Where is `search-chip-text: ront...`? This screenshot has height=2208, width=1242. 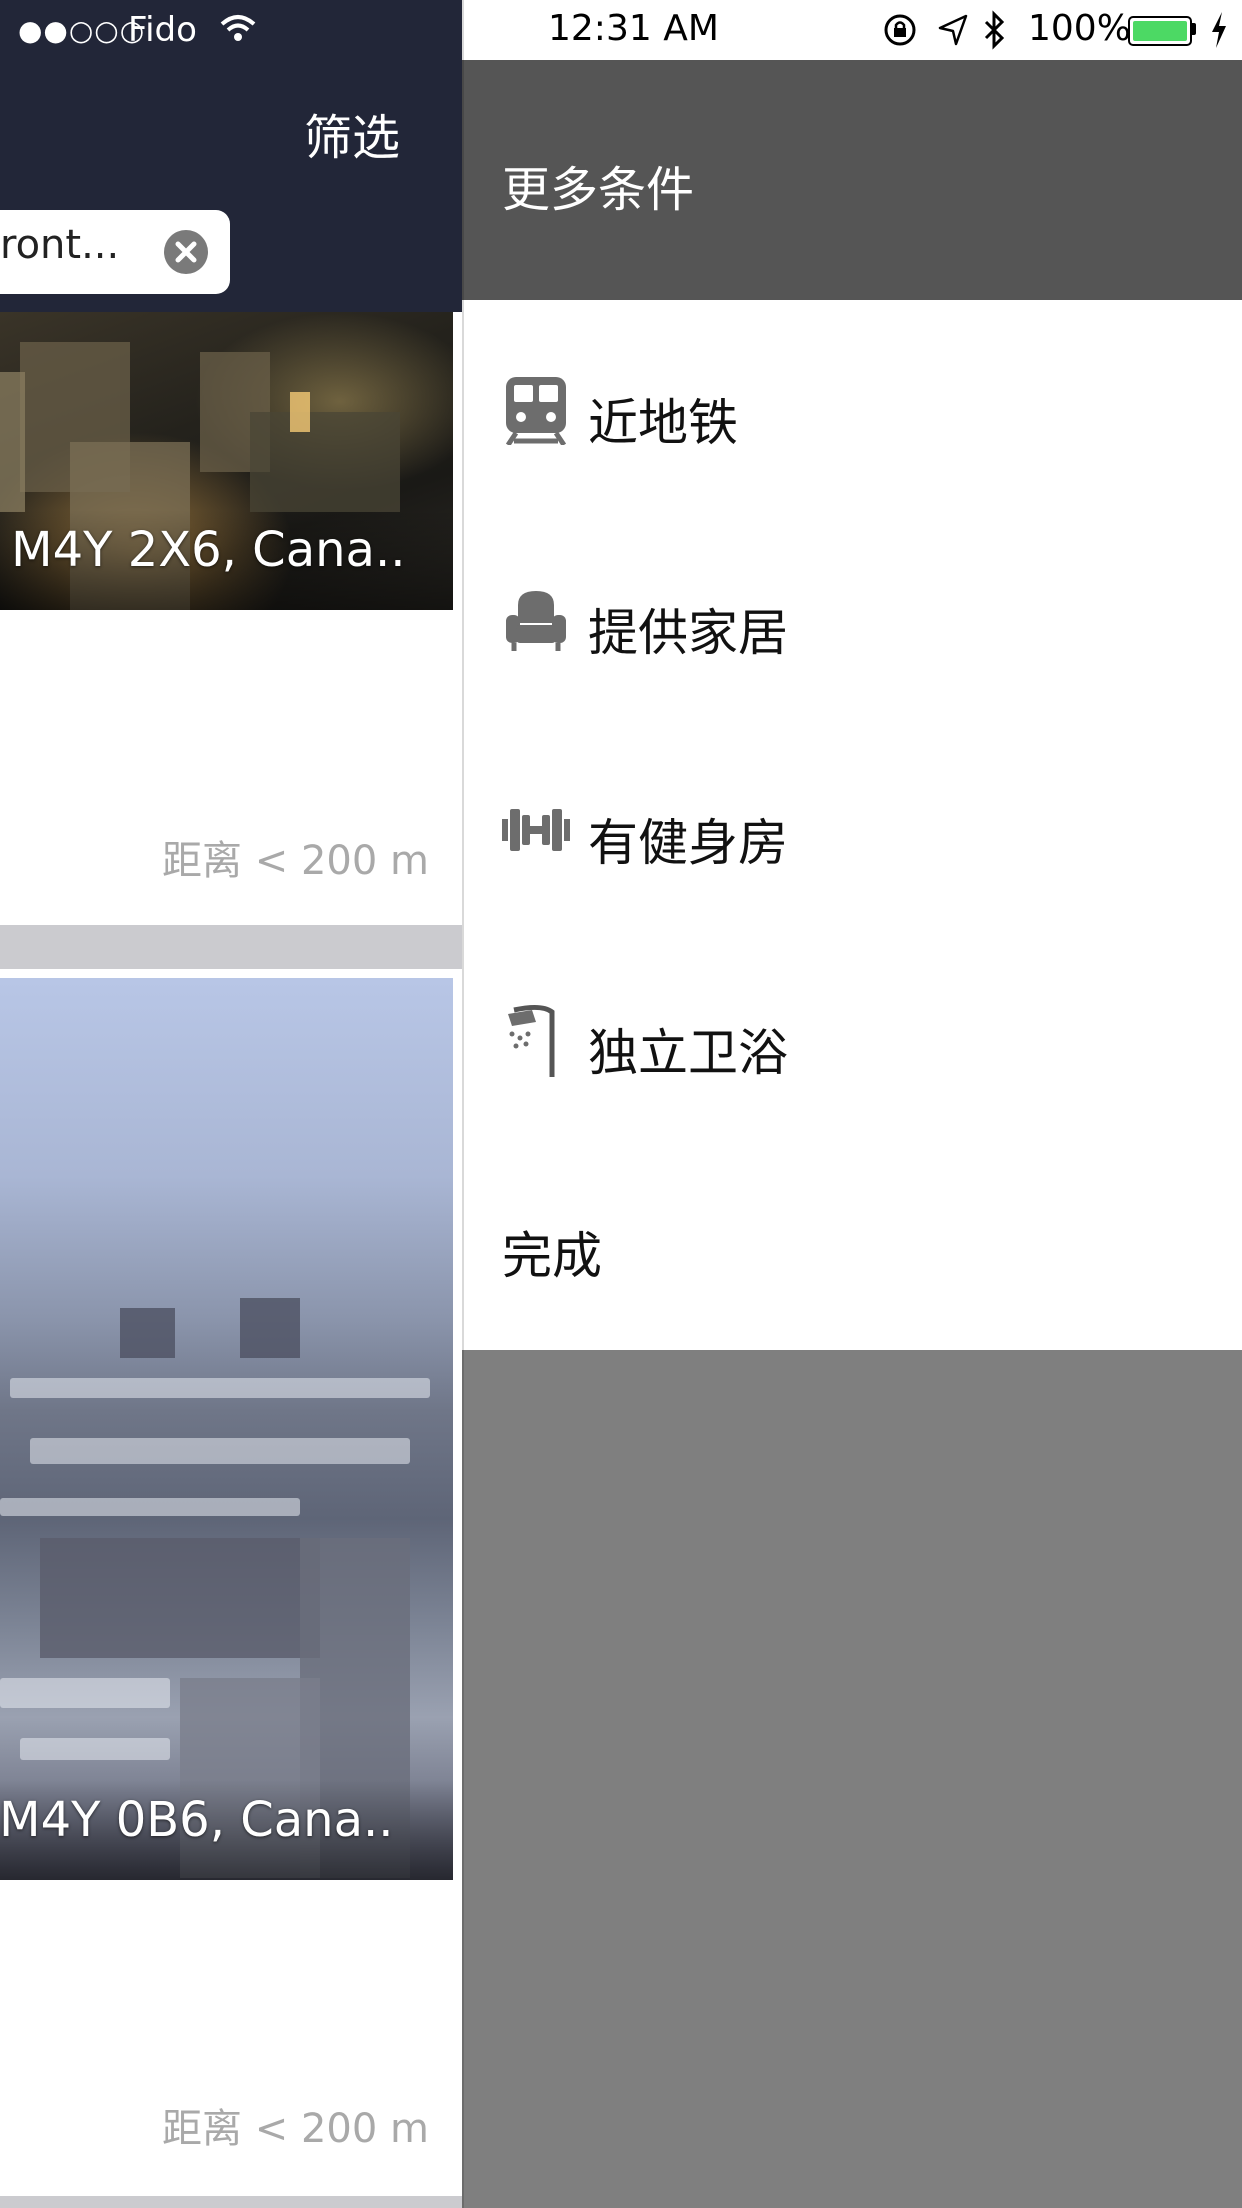 search-chip-text: ront... is located at coordinates (60, 245).